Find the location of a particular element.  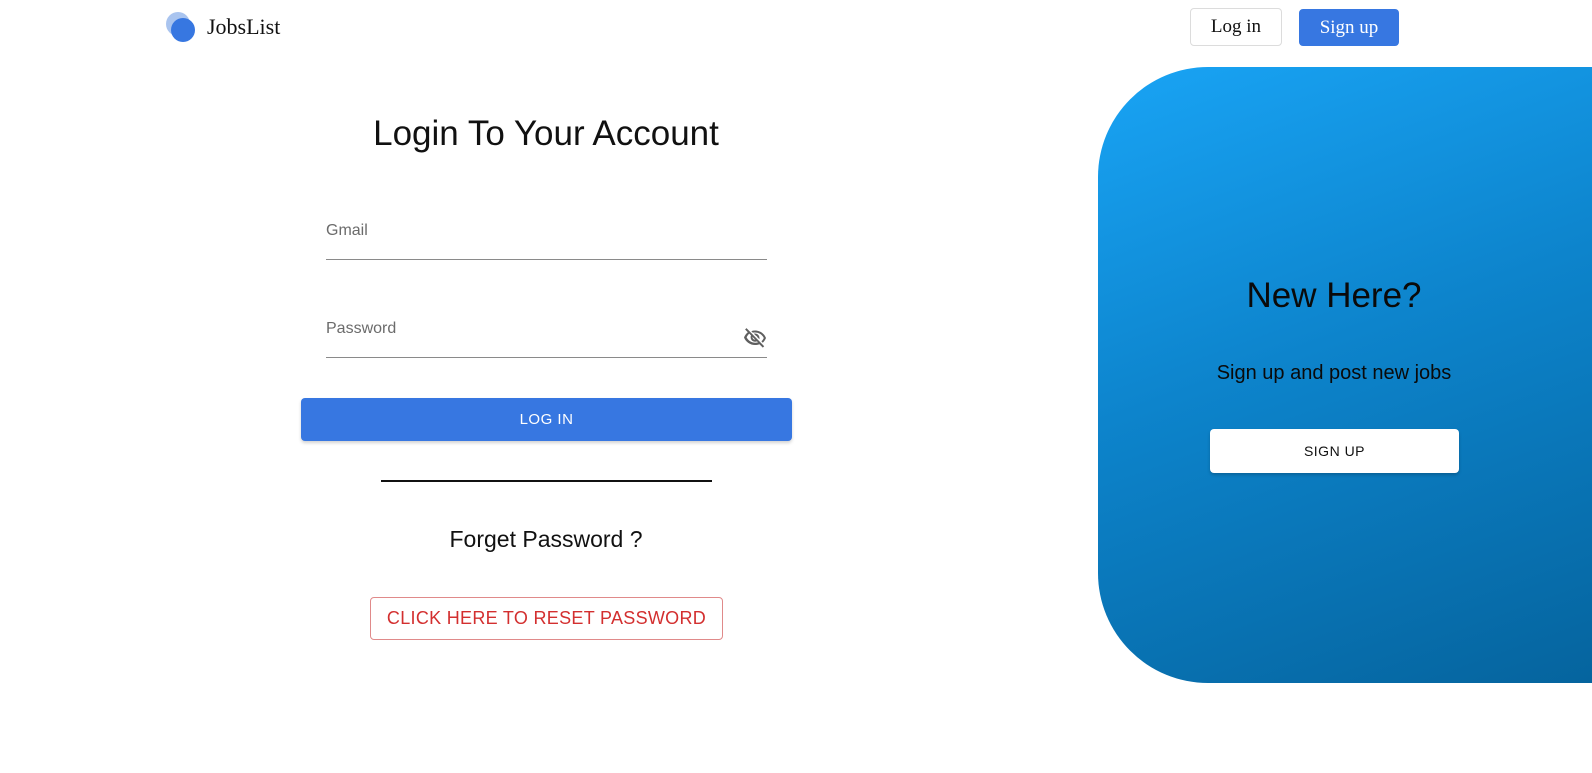

header-login-button: Log in is located at coordinates (1236, 27).